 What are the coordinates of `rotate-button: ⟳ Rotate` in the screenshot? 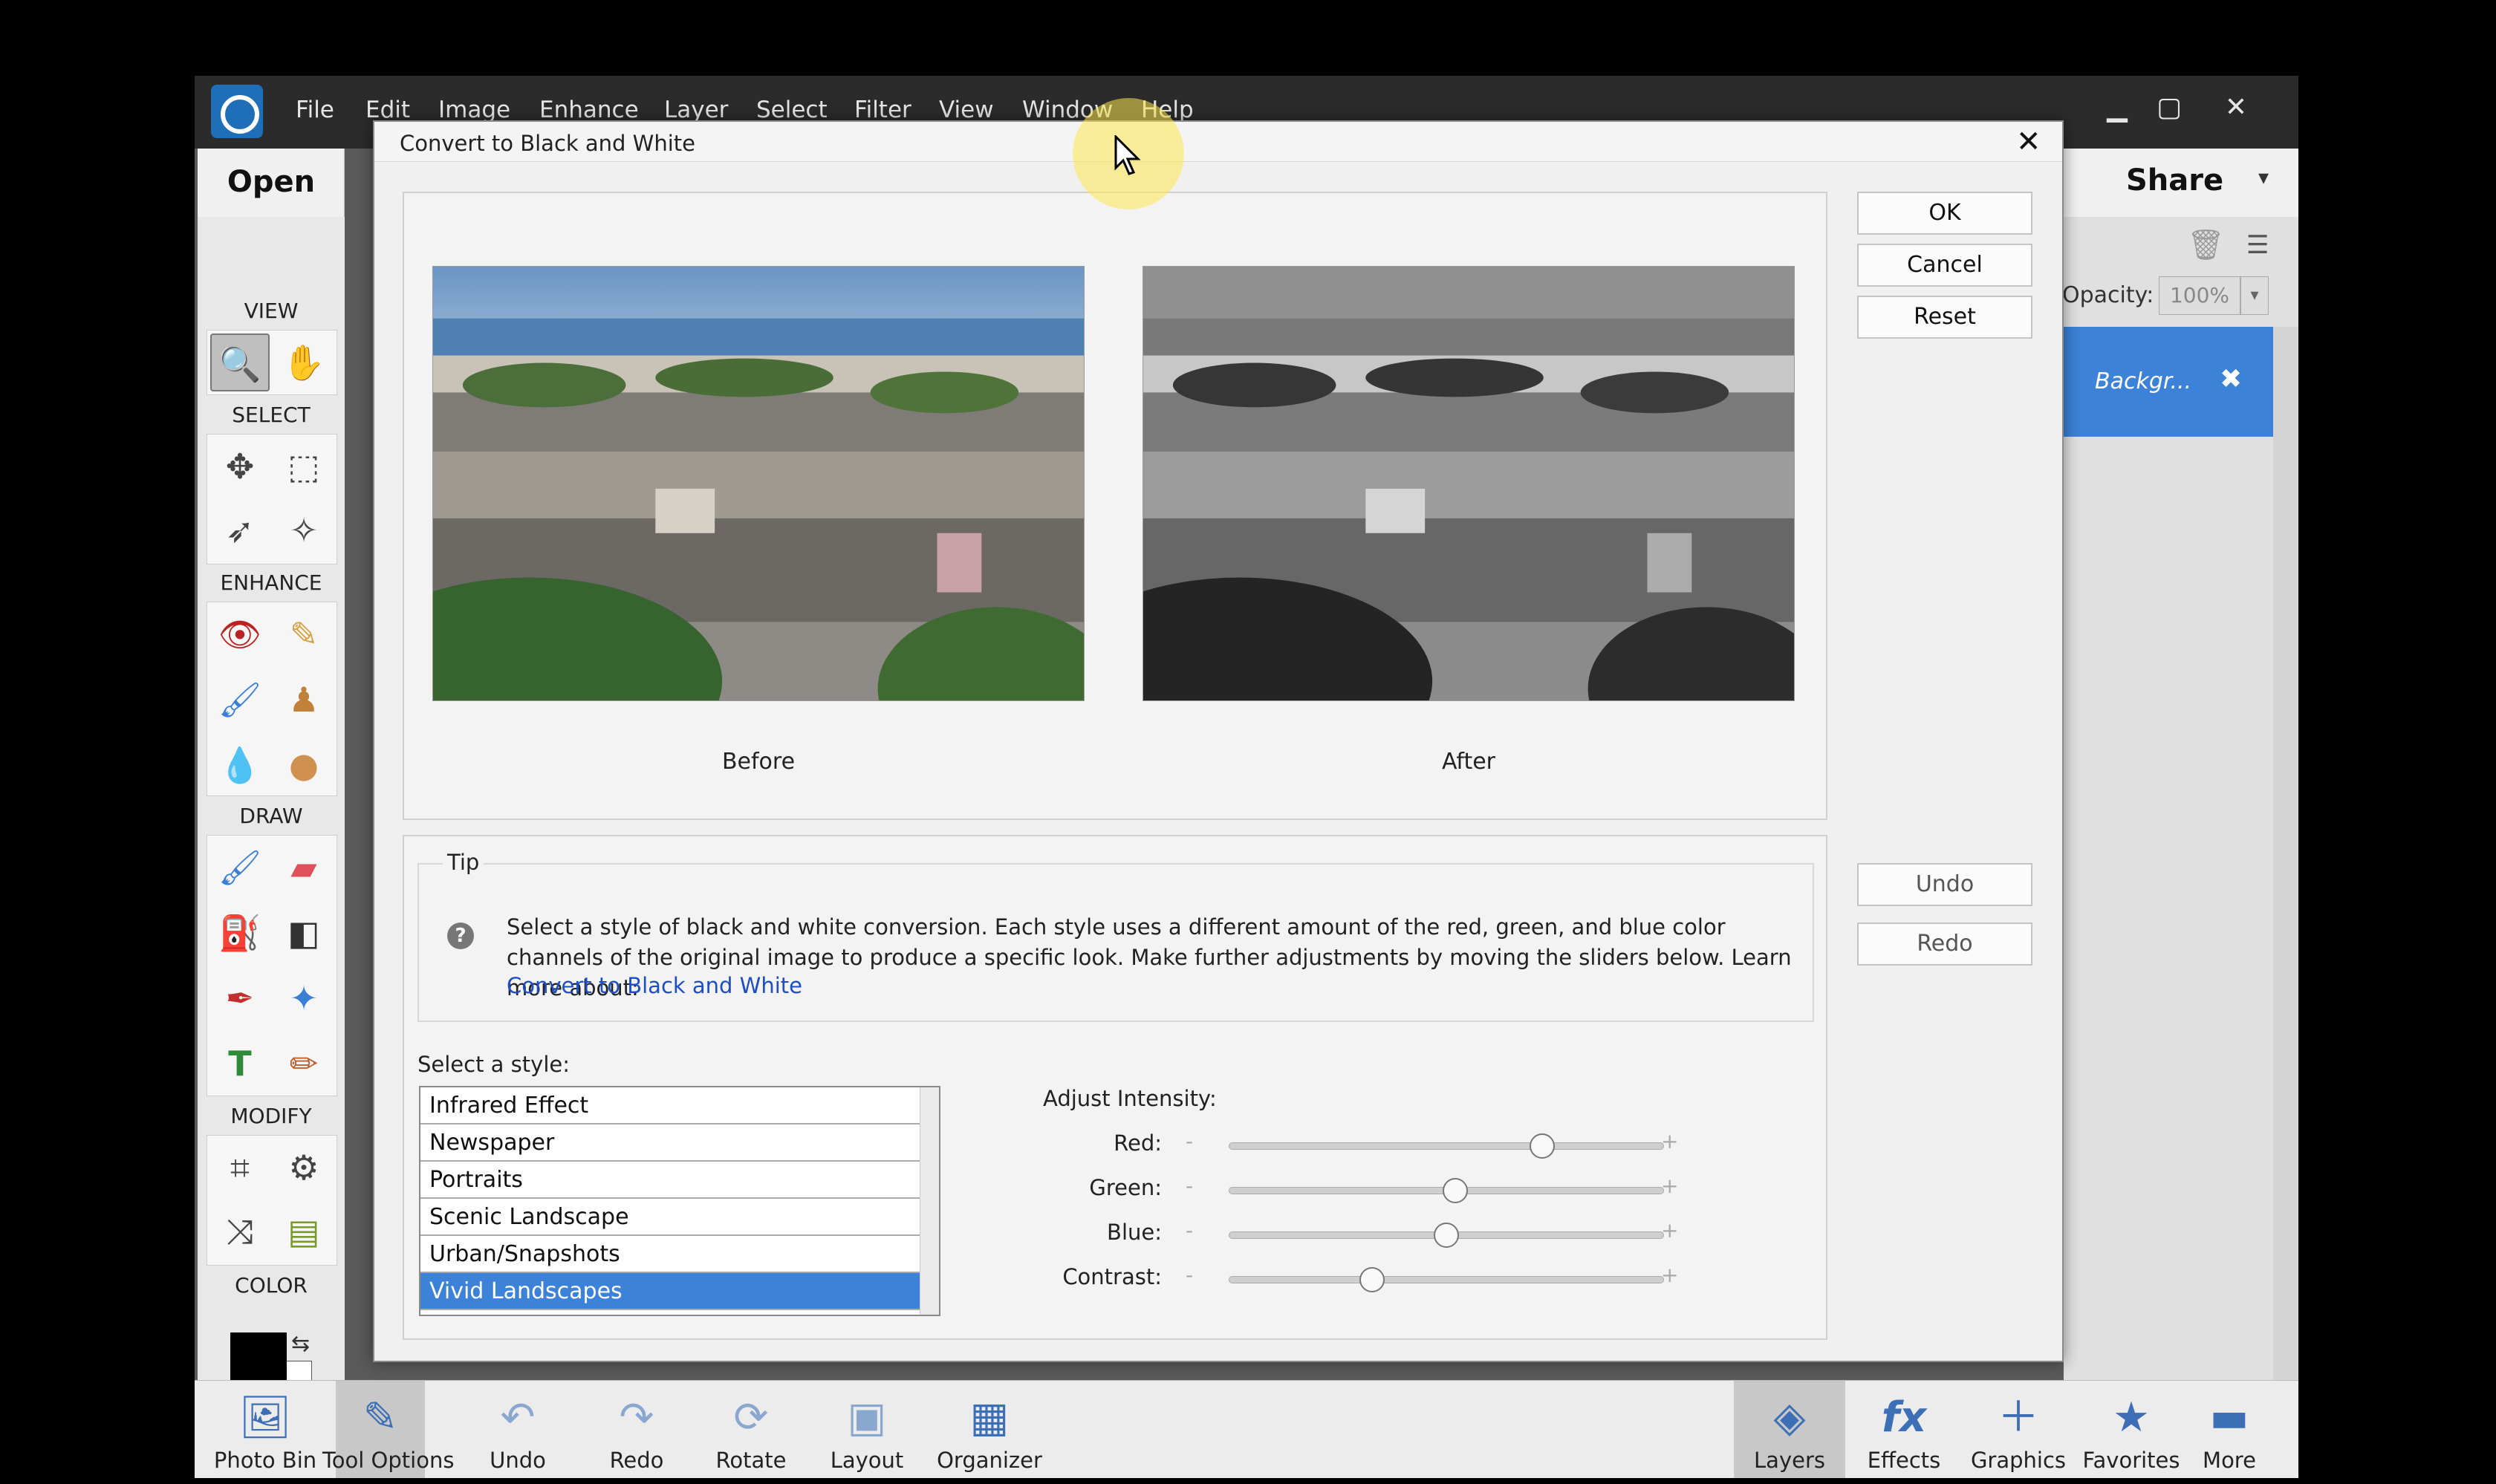 It's located at (751, 1430).